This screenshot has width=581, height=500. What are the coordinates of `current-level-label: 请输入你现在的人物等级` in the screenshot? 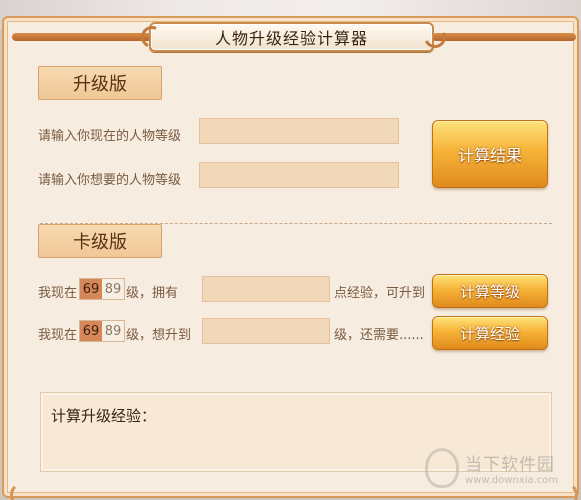 It's located at (110, 136).